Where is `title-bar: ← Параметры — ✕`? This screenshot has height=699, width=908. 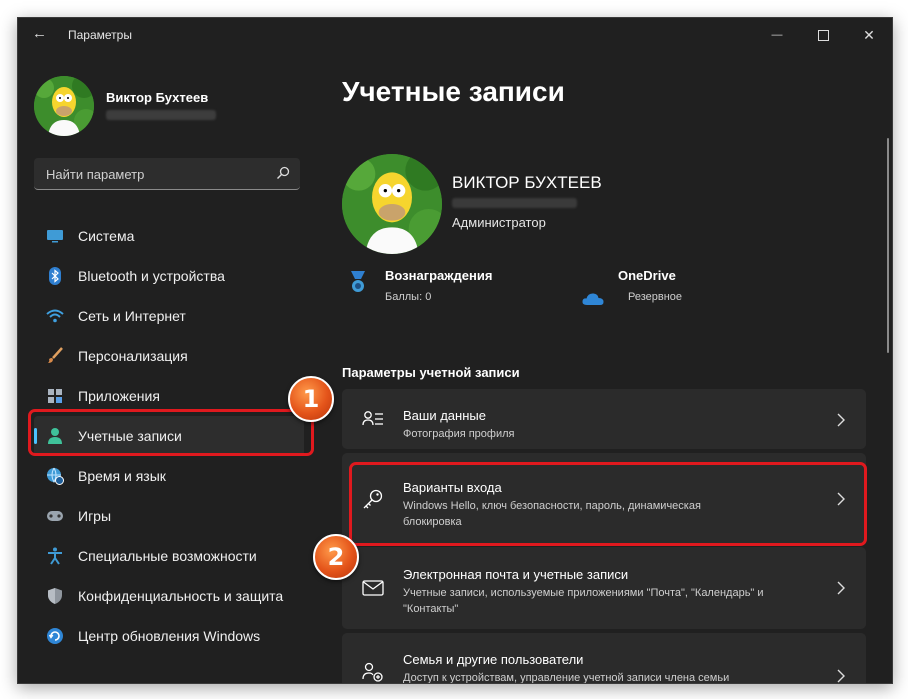 title-bar: ← Параметры — ✕ is located at coordinates (455, 35).